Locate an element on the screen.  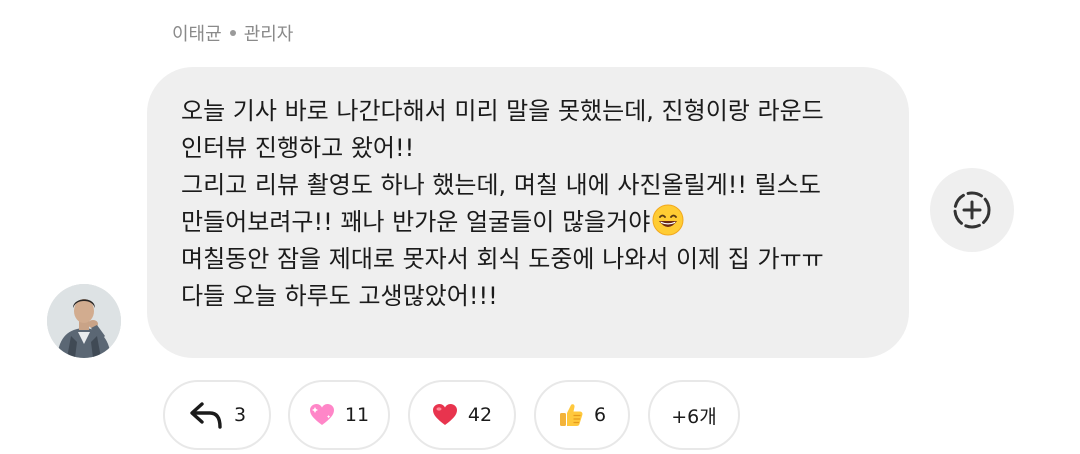
add-reaction-icon is located at coordinates (972, 210).